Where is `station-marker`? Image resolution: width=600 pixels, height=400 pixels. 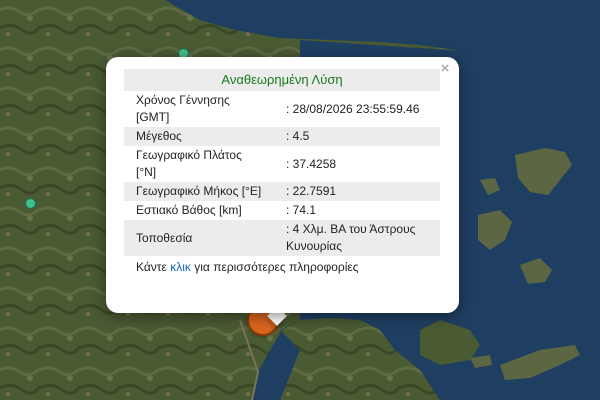 station-marker is located at coordinates (30, 203).